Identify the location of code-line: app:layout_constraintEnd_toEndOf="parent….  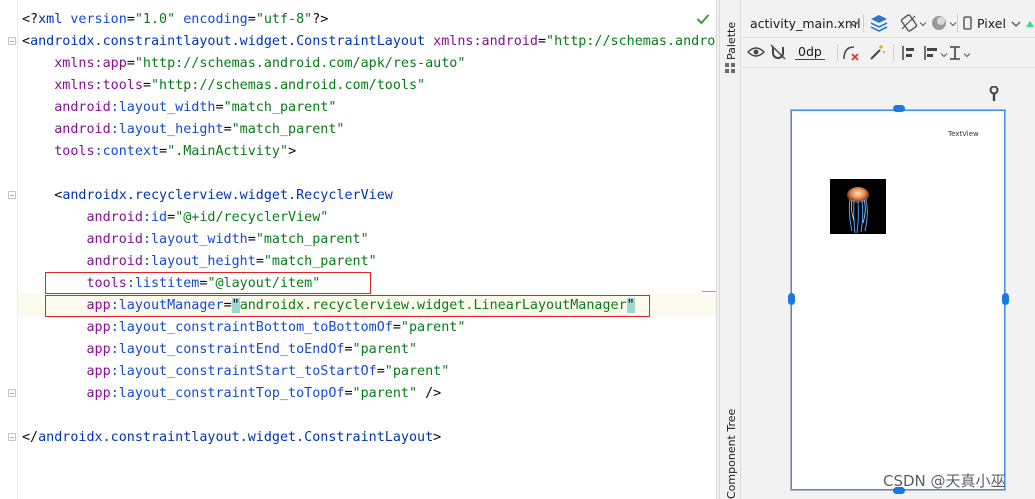
(220, 350).